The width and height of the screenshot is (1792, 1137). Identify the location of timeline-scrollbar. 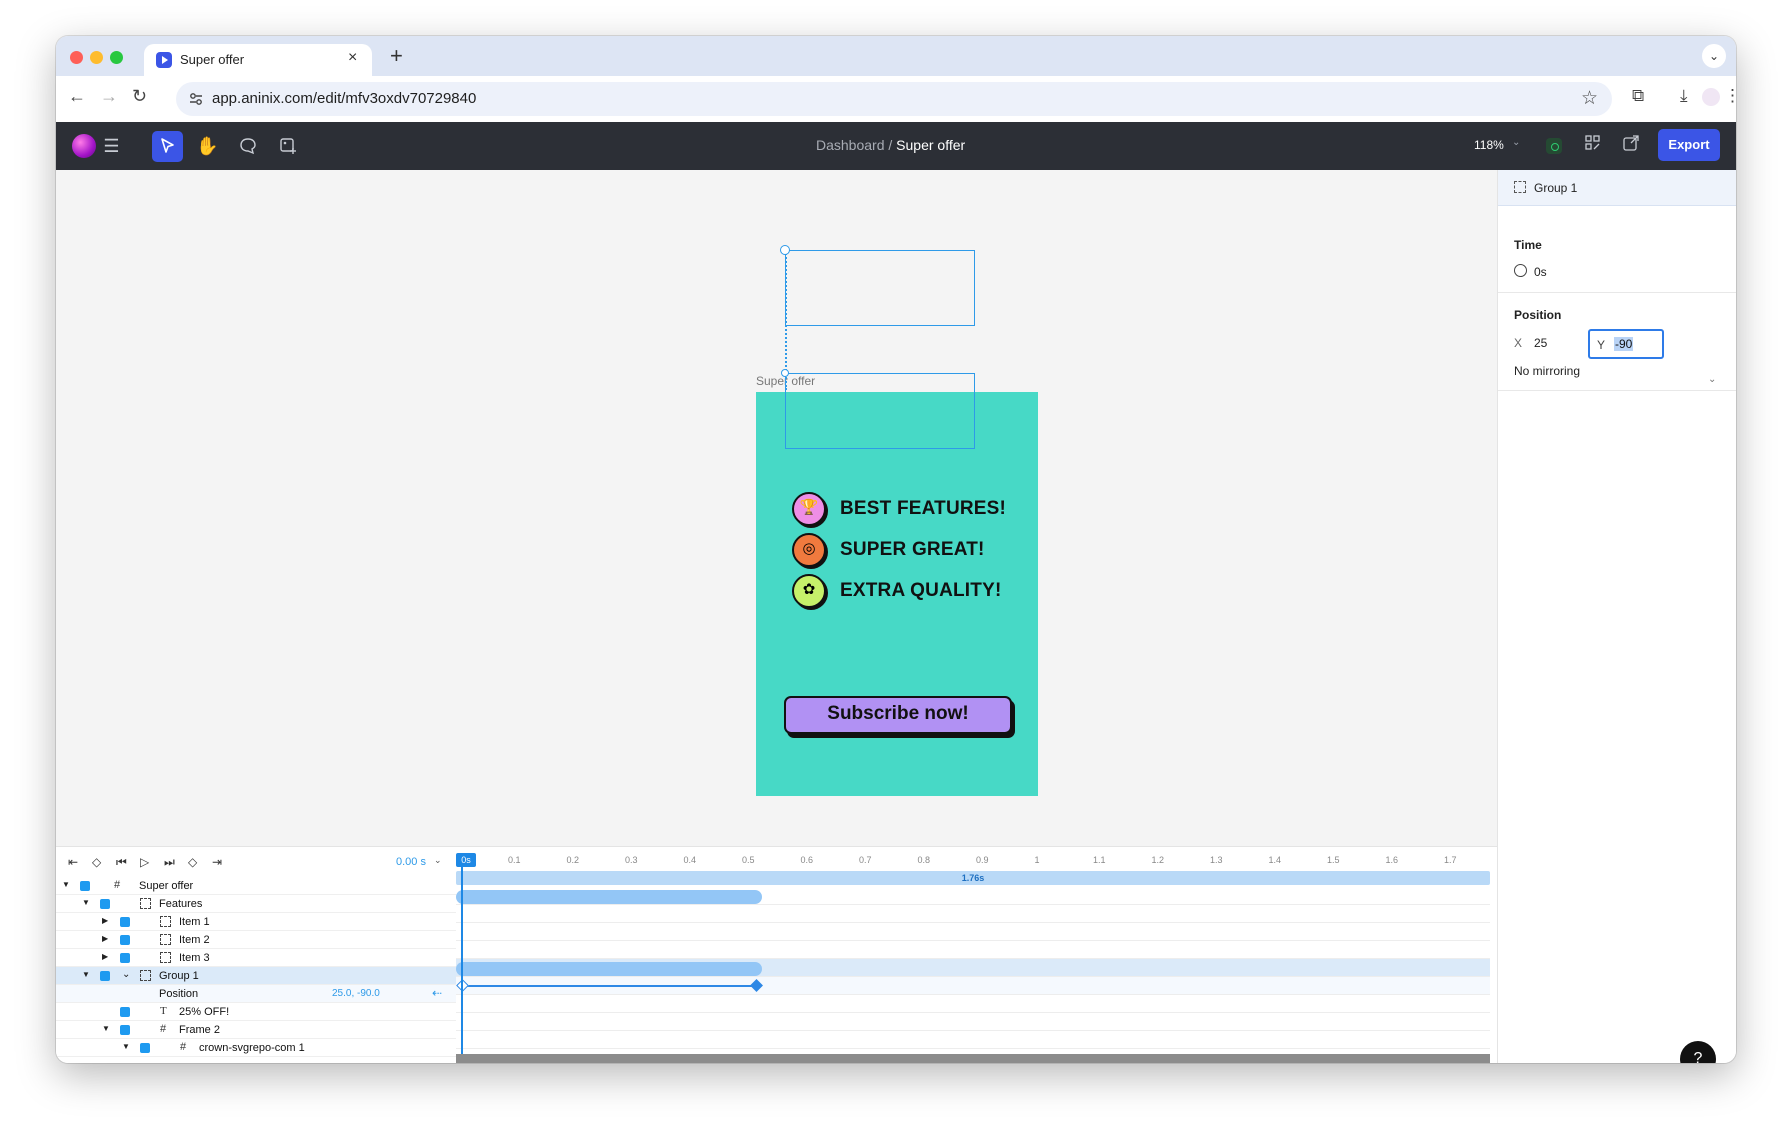
(973, 1058).